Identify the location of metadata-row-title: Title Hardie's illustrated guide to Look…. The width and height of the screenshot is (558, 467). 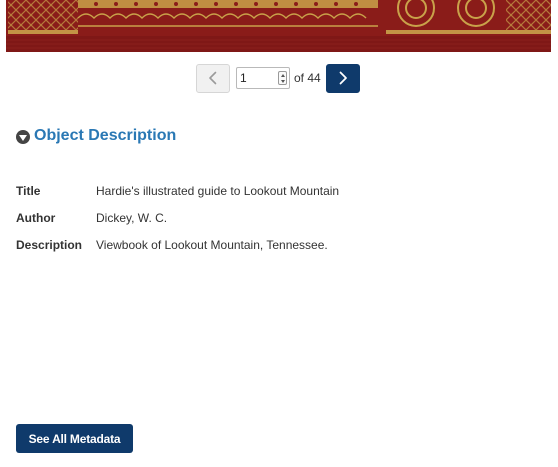
(276, 190).